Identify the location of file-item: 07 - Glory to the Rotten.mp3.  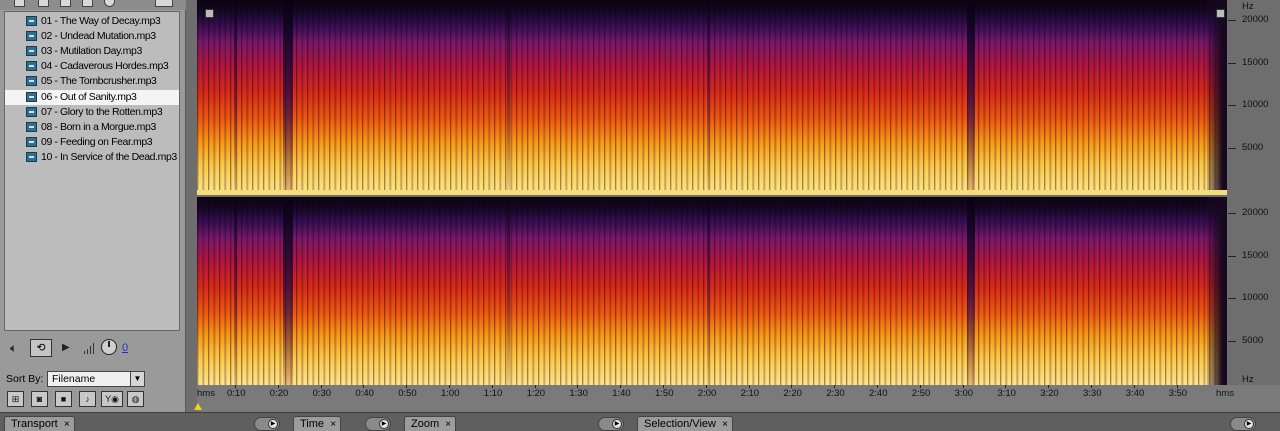
(92, 112).